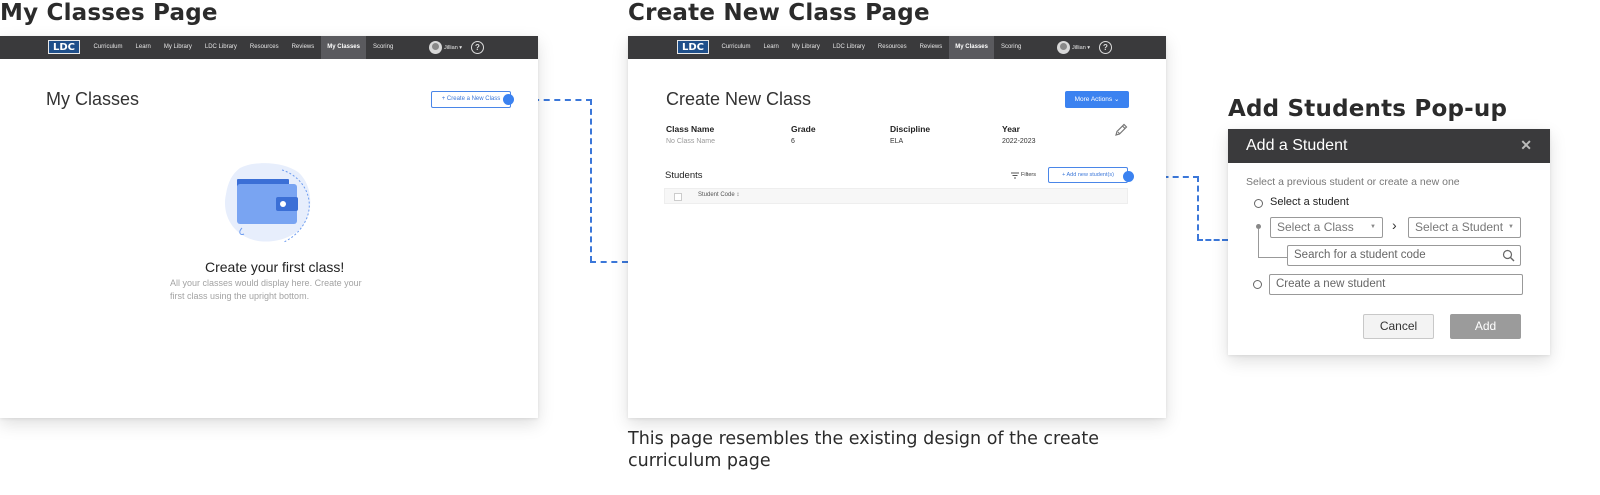 This screenshot has width=1600, height=495. Describe the element at coordinates (1309, 202) in the screenshot. I see `select-student-label: Select a student` at that location.